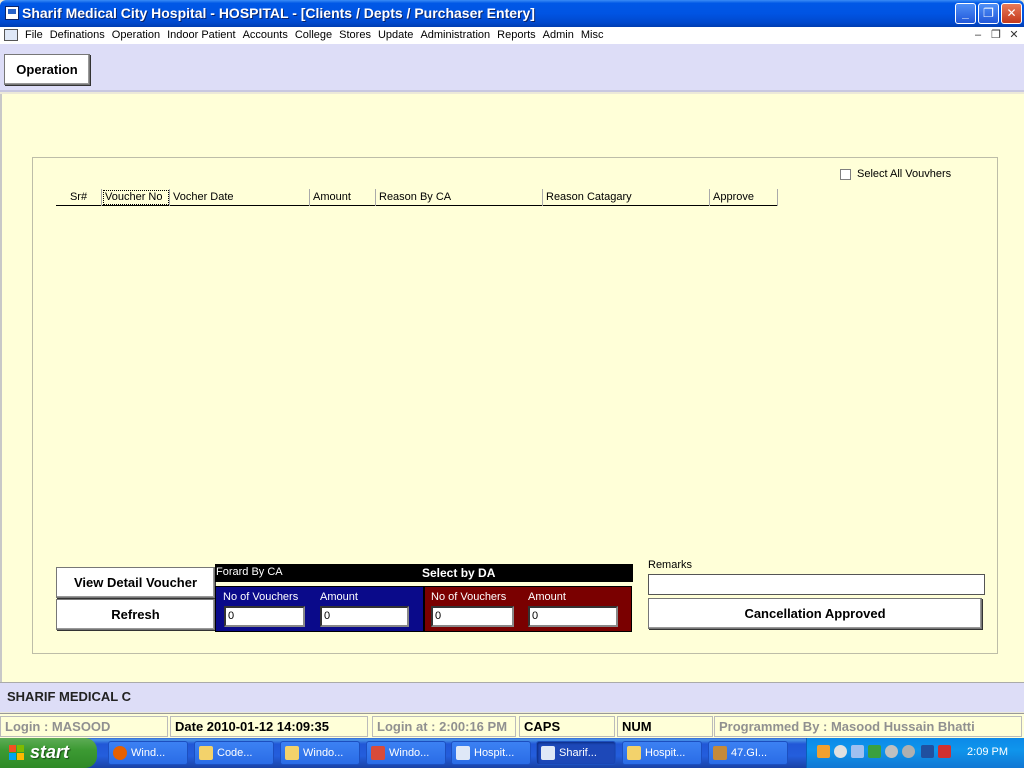 Image resolution: width=1024 pixels, height=768 pixels. Describe the element at coordinates (457, 35) in the screenshot. I see `menu-administration: Administration` at that location.